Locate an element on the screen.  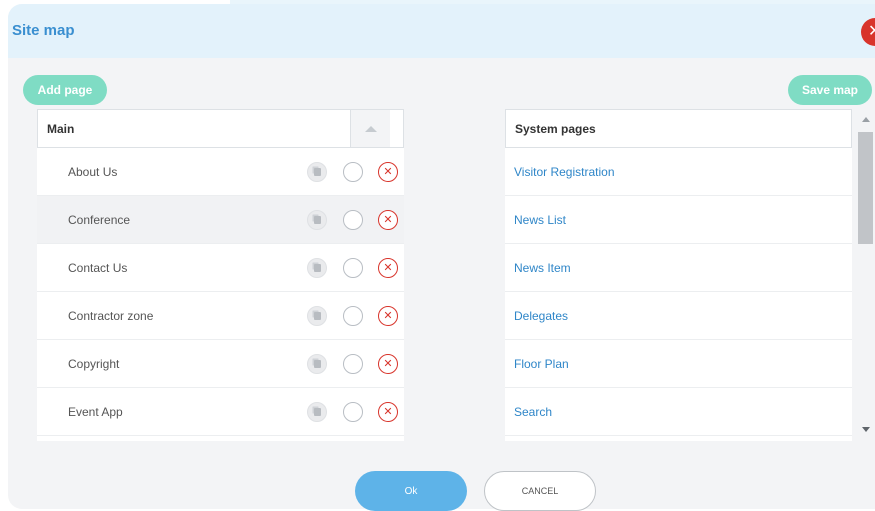
scroll-down-arrow-icon is located at coordinates (866, 429).